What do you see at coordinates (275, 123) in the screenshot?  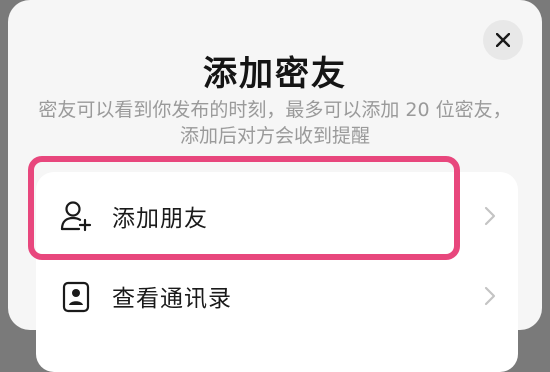 I see `dialog-subtitle: 密友可以看到你发布的时刻，最多可以添加 20 位密友， 添加后对方会收到提醒` at bounding box center [275, 123].